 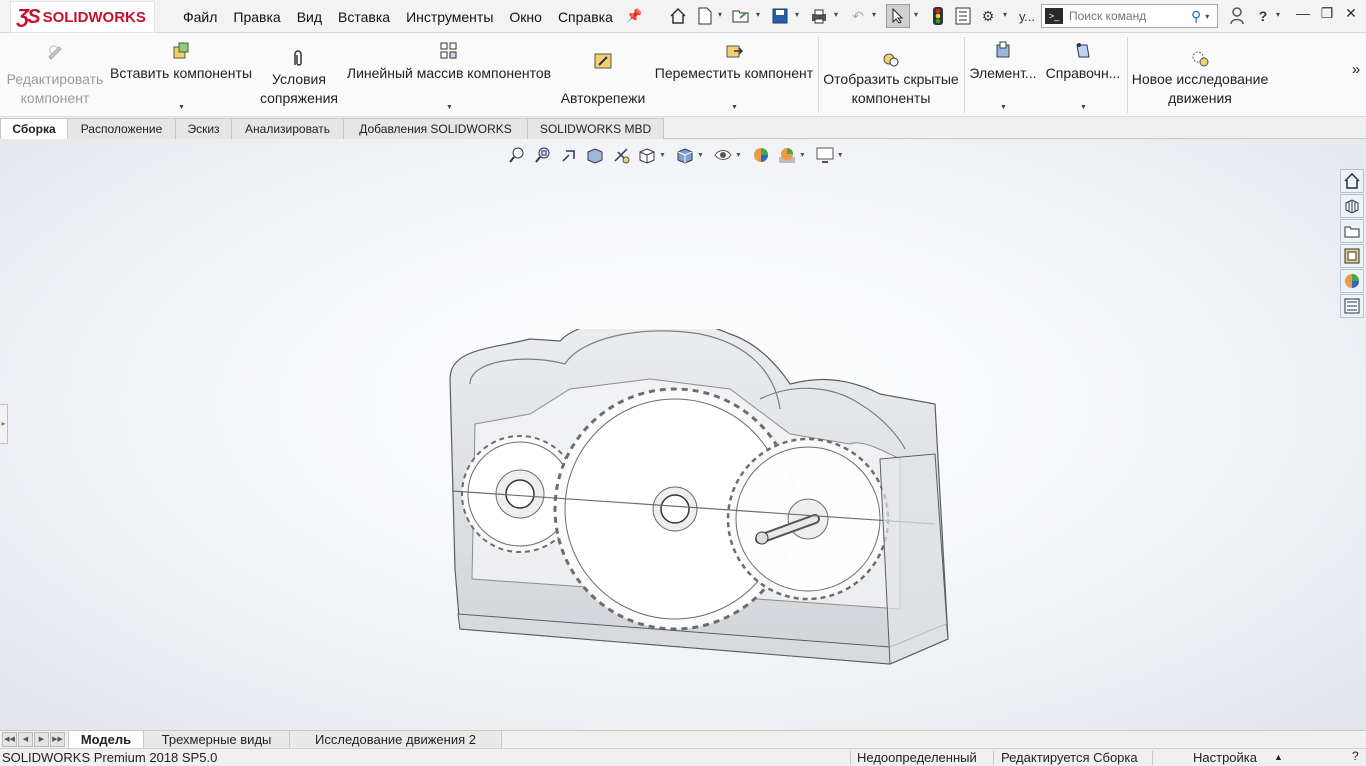 What do you see at coordinates (838, 15) in the screenshot?
I see `print-dropdown-icon: ▾` at bounding box center [838, 15].